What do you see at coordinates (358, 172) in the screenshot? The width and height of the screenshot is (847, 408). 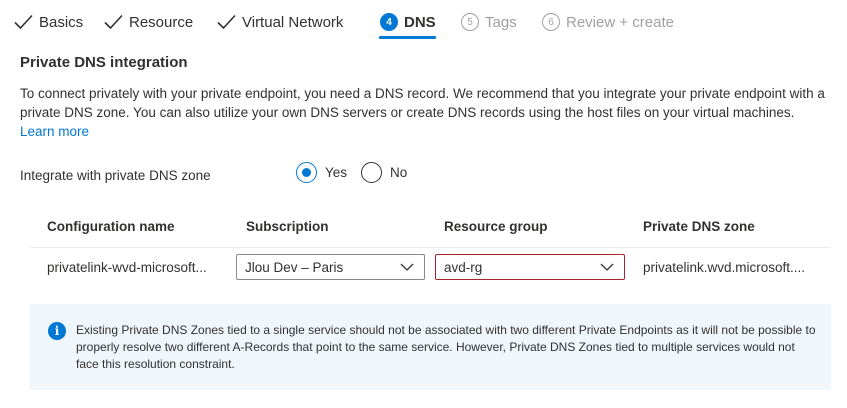 I see `integrate-dns-radio-group: Yes No` at bounding box center [358, 172].